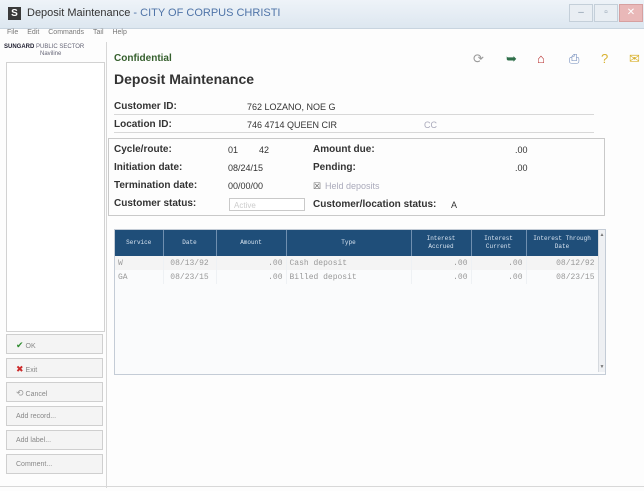 Image resolution: width=644 pixels, height=491 pixels. I want to click on sidebar-panel, so click(55, 197).